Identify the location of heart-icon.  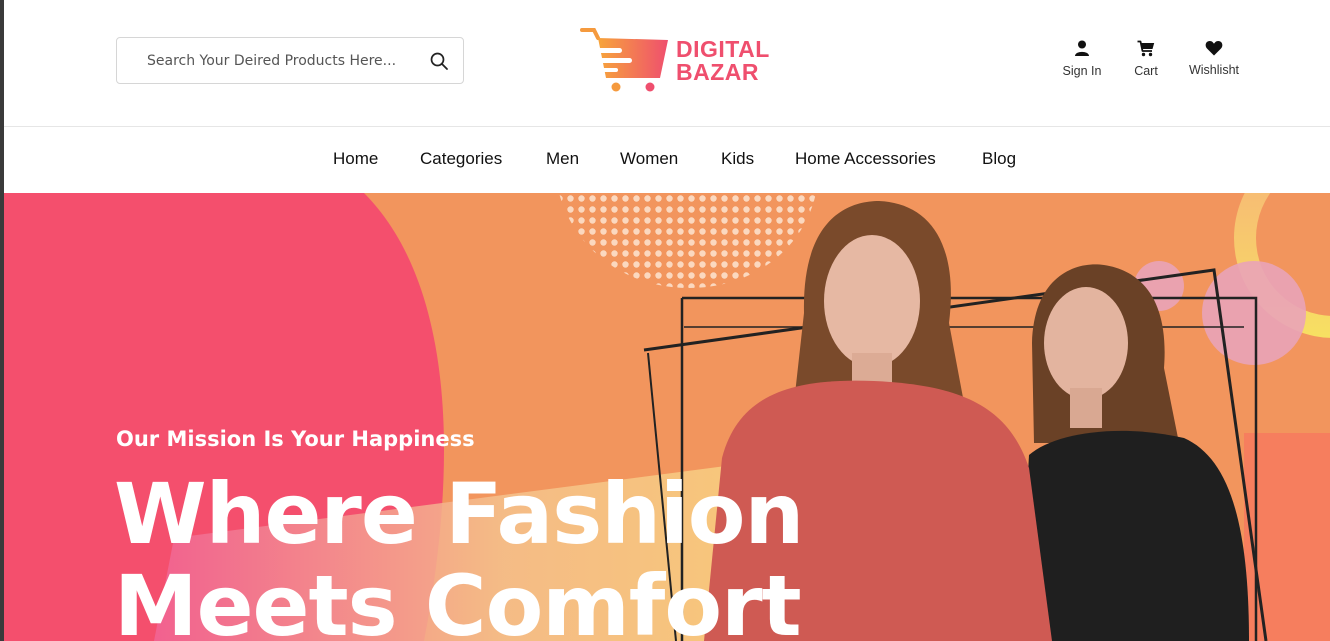
(1214, 48).